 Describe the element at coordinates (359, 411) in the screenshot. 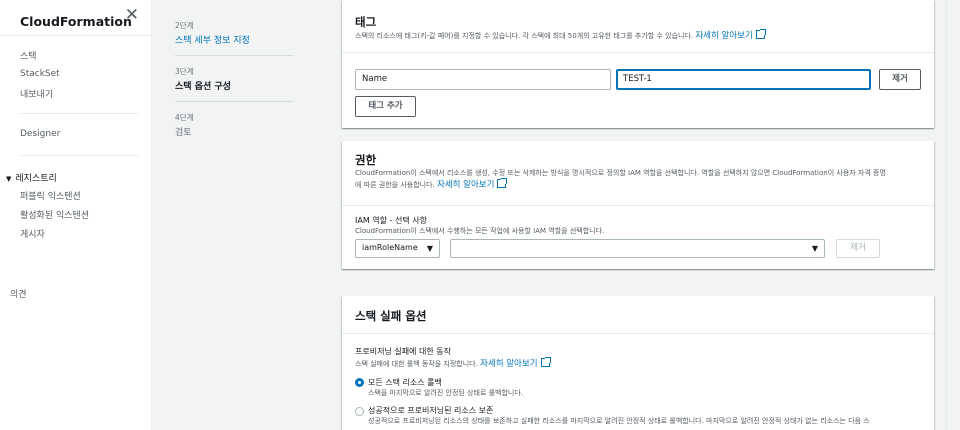

I see `preserve-resources-radio` at that location.